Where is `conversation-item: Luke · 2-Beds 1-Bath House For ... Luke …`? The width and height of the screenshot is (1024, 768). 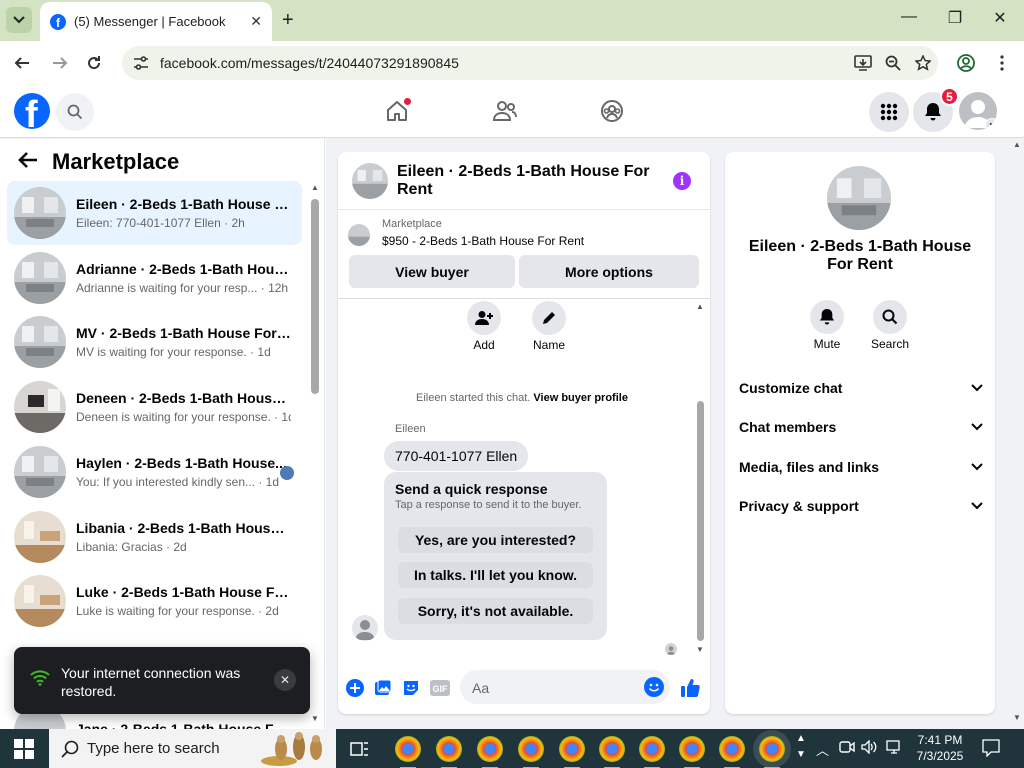
conversation-item: Luke · 2-Beds 1-Bath House For ... Luke … is located at coordinates (154, 601).